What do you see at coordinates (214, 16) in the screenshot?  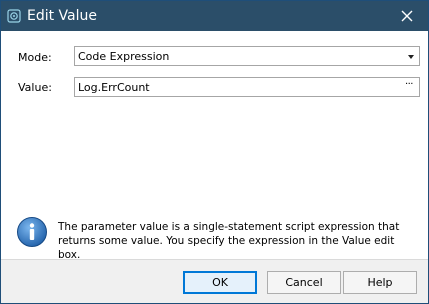 I see `title-bar: Edit Value` at bounding box center [214, 16].